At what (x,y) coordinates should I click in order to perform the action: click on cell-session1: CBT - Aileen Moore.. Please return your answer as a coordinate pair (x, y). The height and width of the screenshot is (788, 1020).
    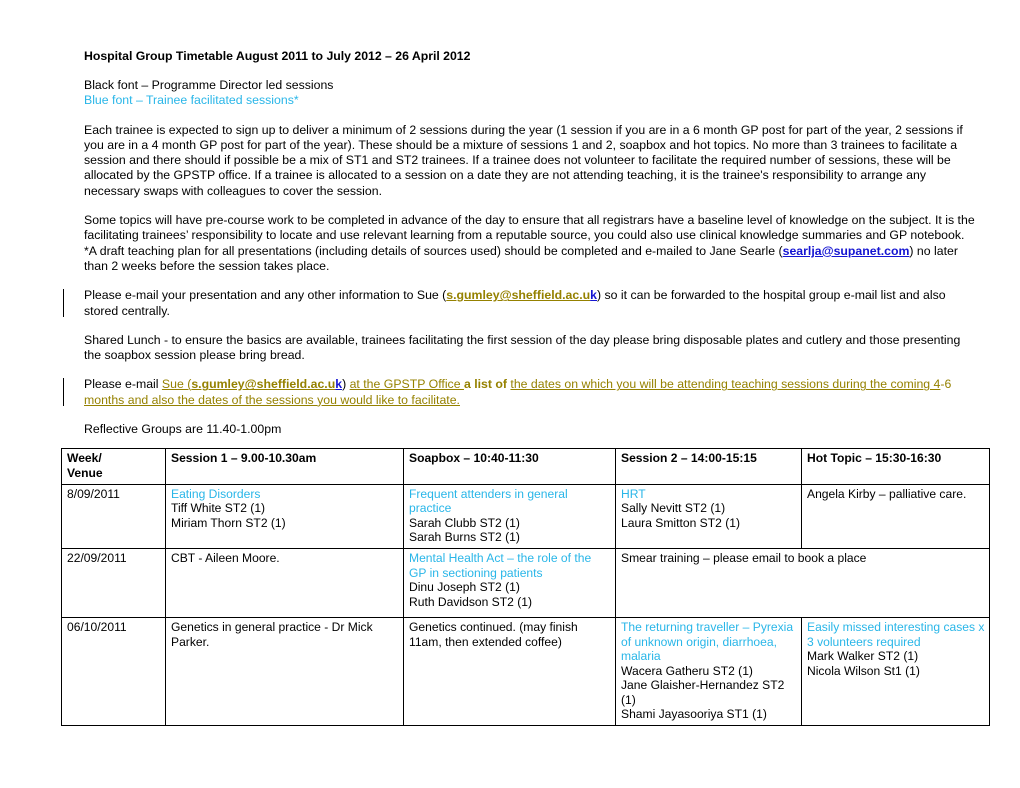
    Looking at the image, I should click on (284, 582).